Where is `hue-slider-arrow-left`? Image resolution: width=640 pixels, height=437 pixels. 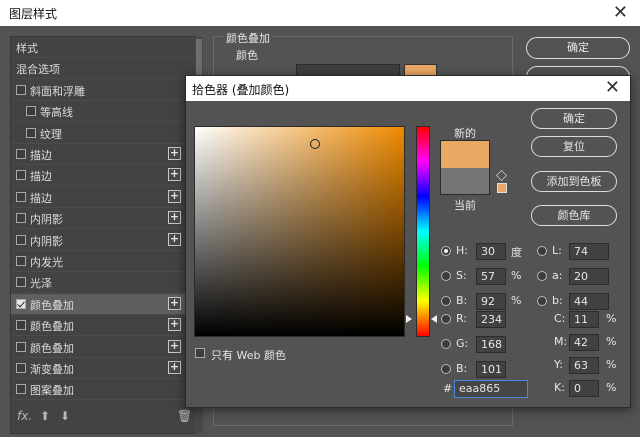 hue-slider-arrow-left is located at coordinates (409, 319).